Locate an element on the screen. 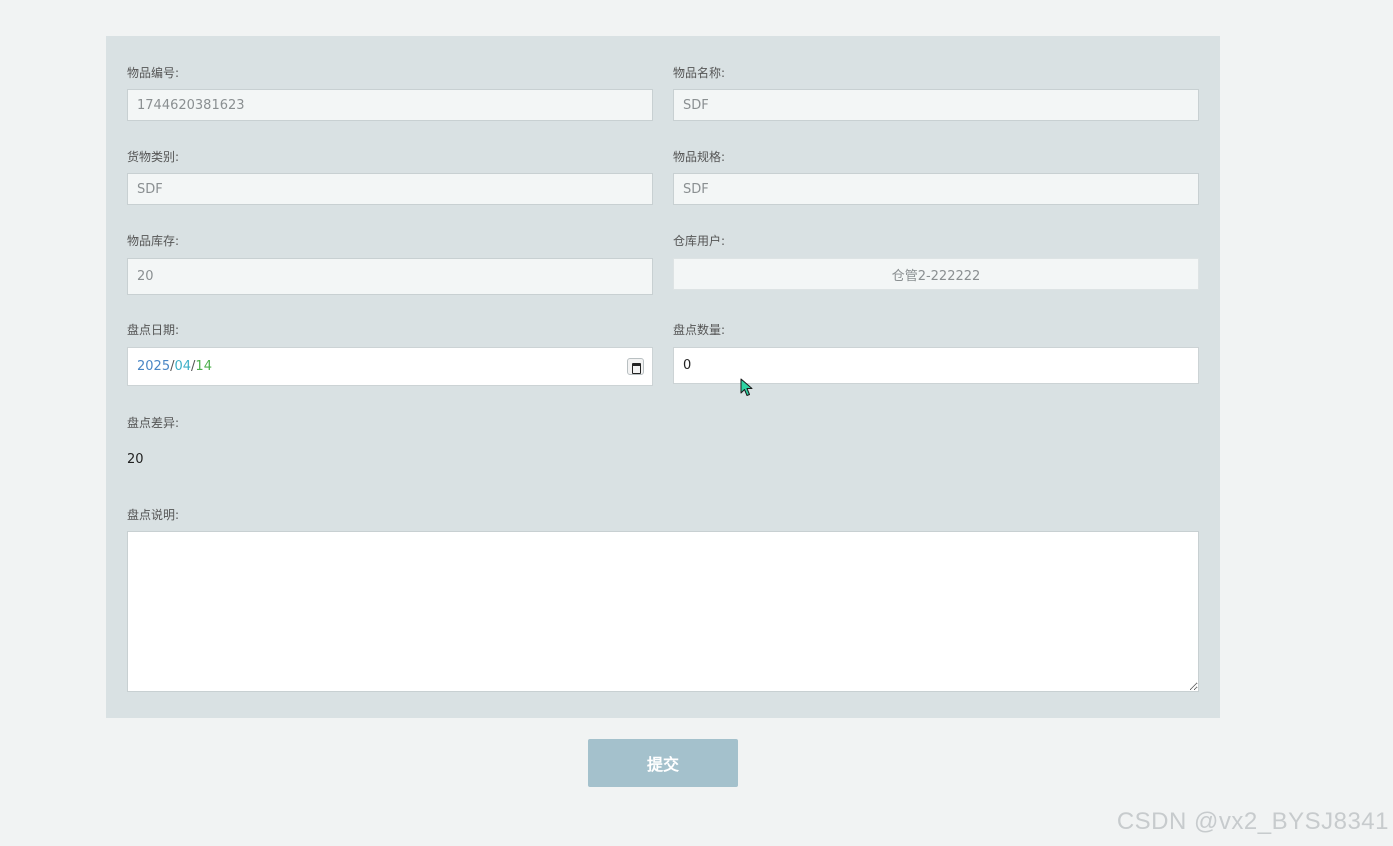 This screenshot has height=846, width=1393. check-date-label: 盘点日期: is located at coordinates (153, 330).